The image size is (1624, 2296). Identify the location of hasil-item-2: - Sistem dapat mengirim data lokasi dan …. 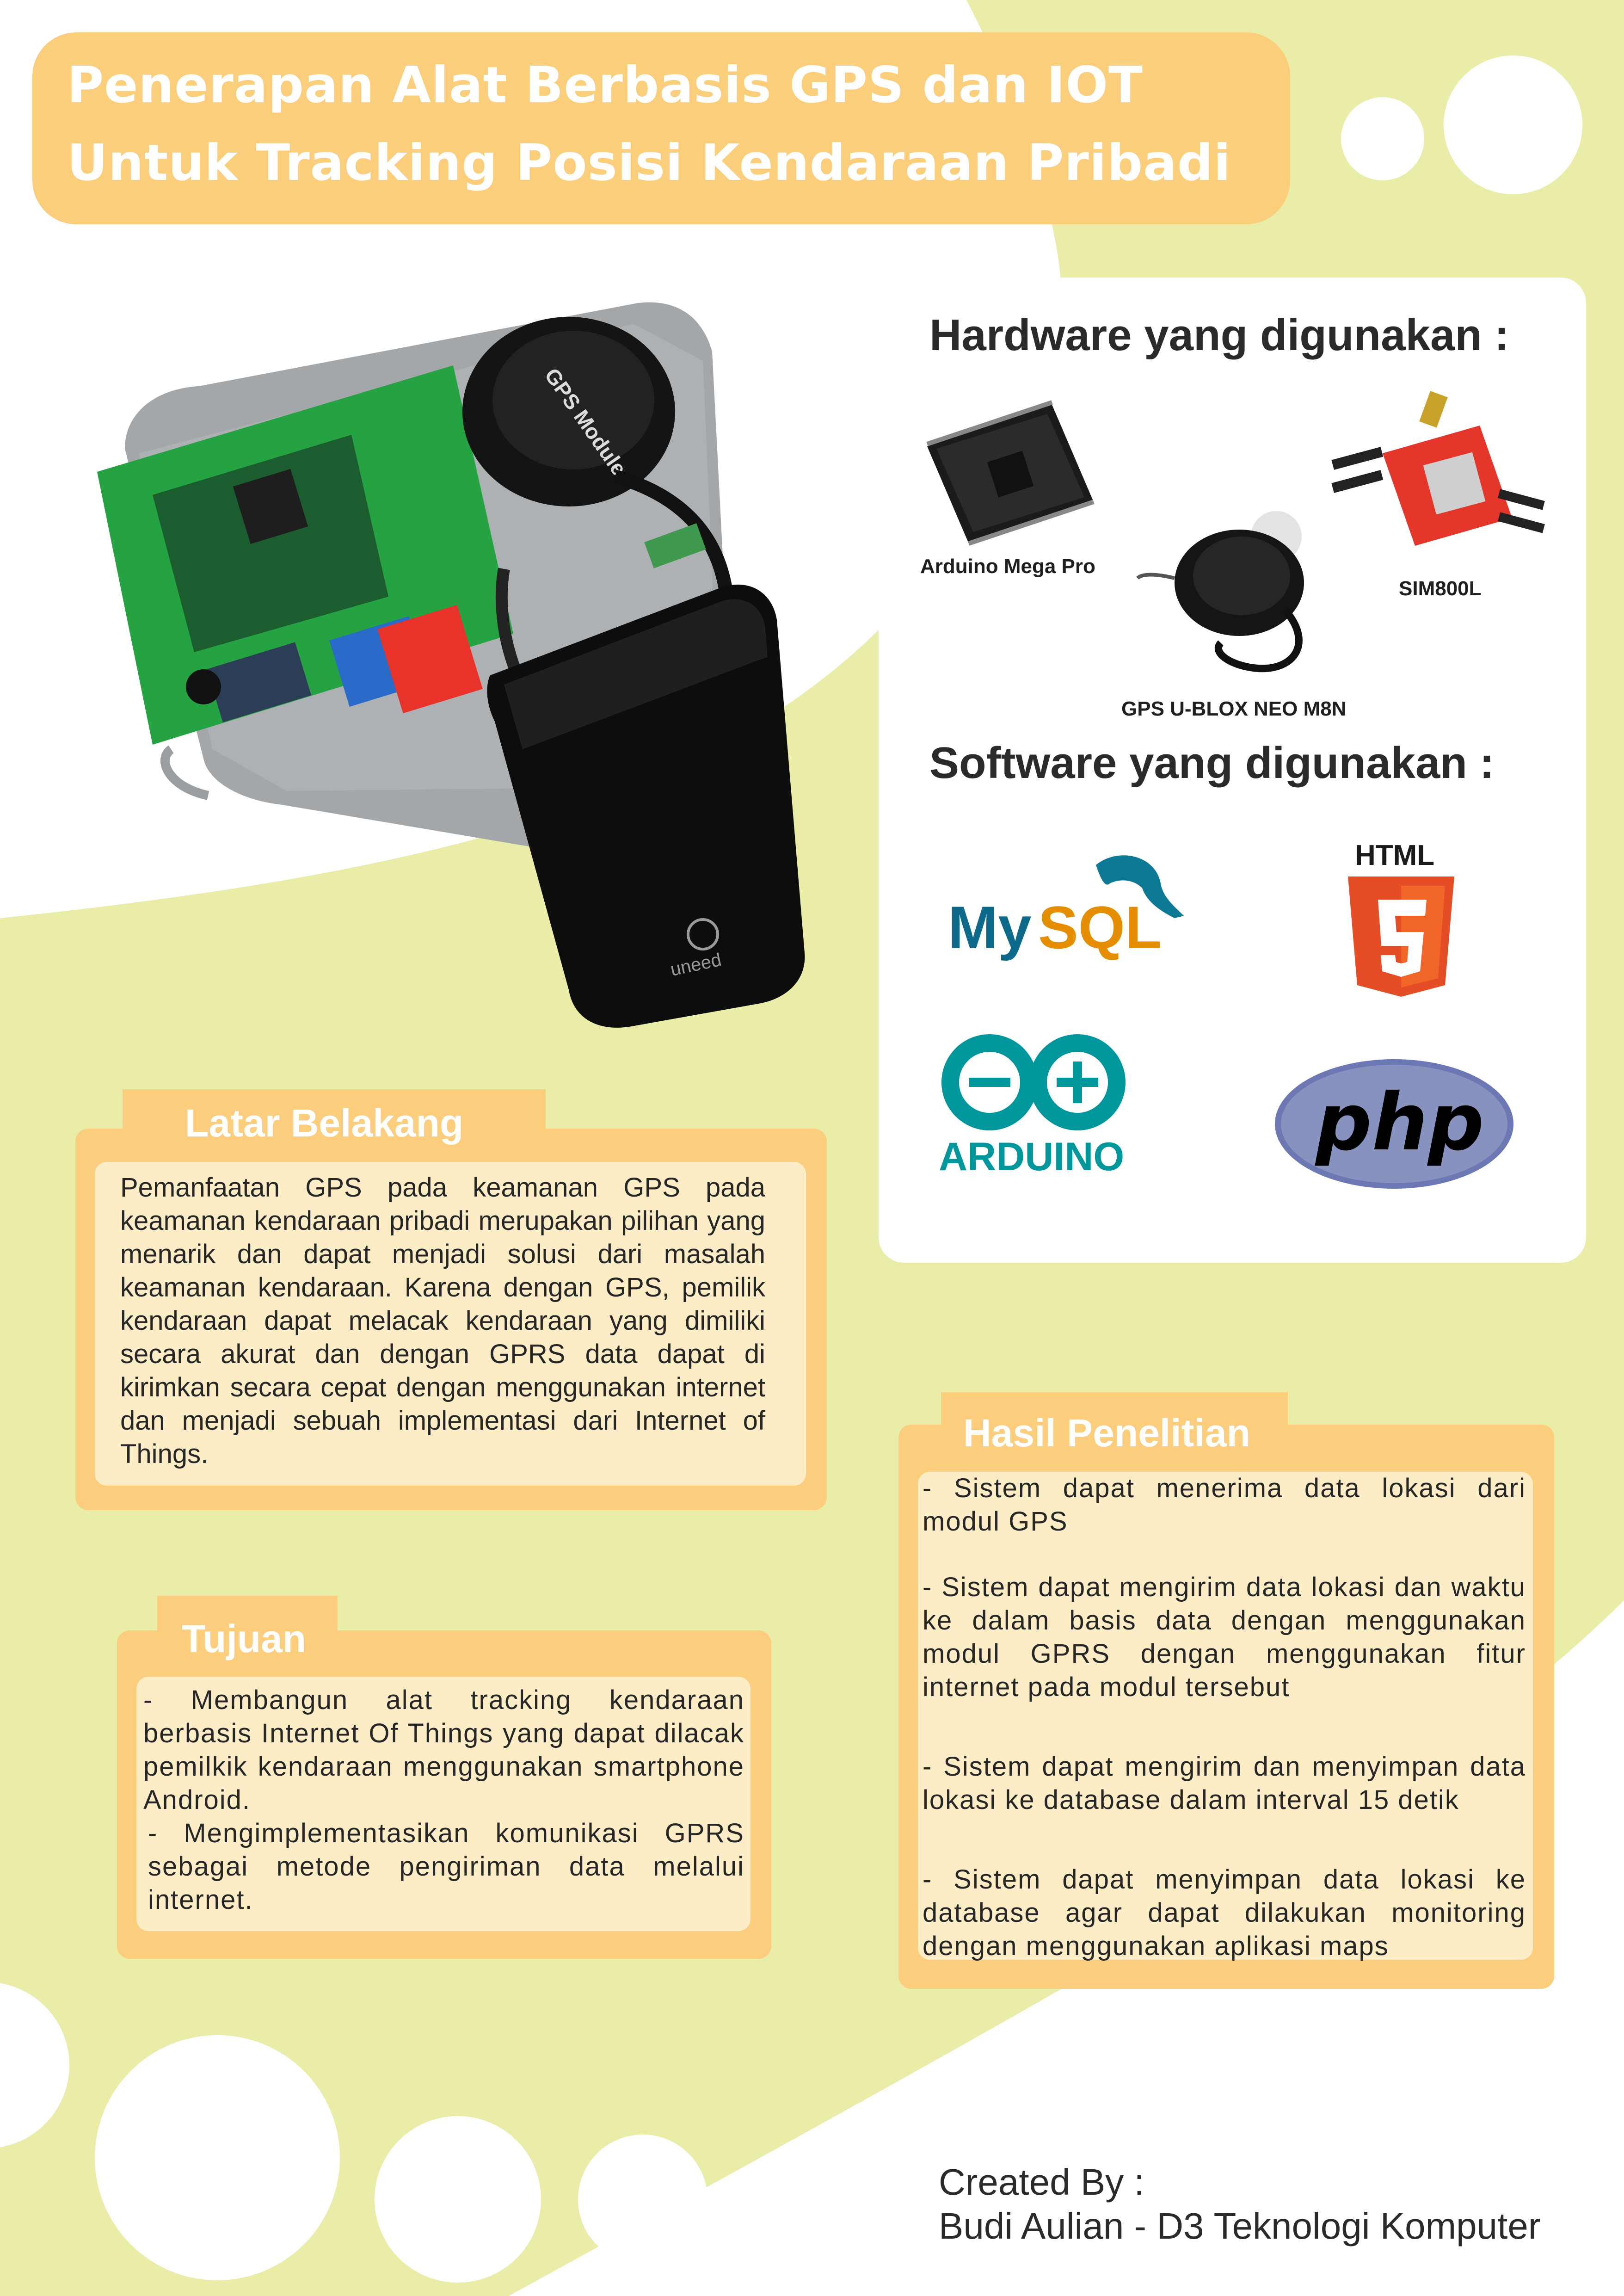
(1224, 1637).